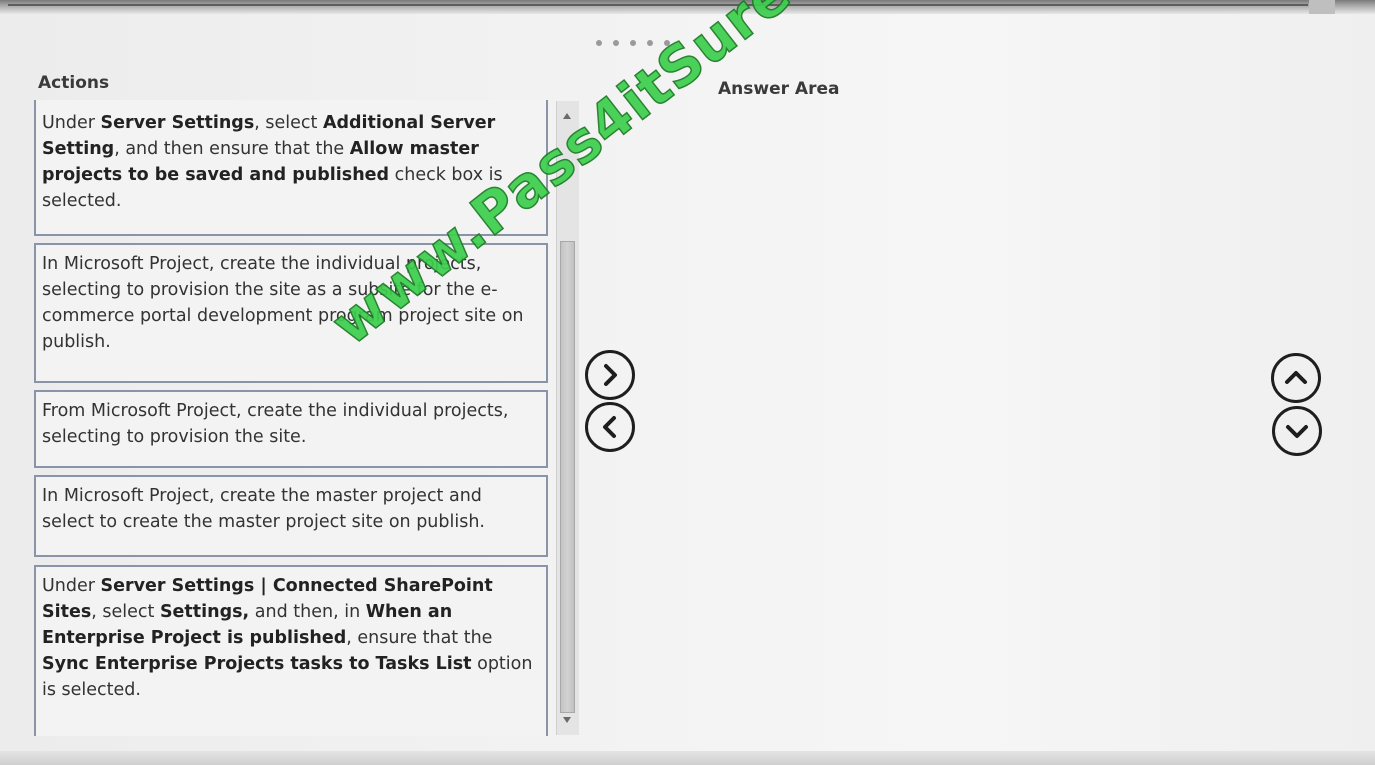 The image size is (1375, 765). Describe the element at coordinates (419, 638) in the screenshot. I see `action-text: , ensure that the` at that location.